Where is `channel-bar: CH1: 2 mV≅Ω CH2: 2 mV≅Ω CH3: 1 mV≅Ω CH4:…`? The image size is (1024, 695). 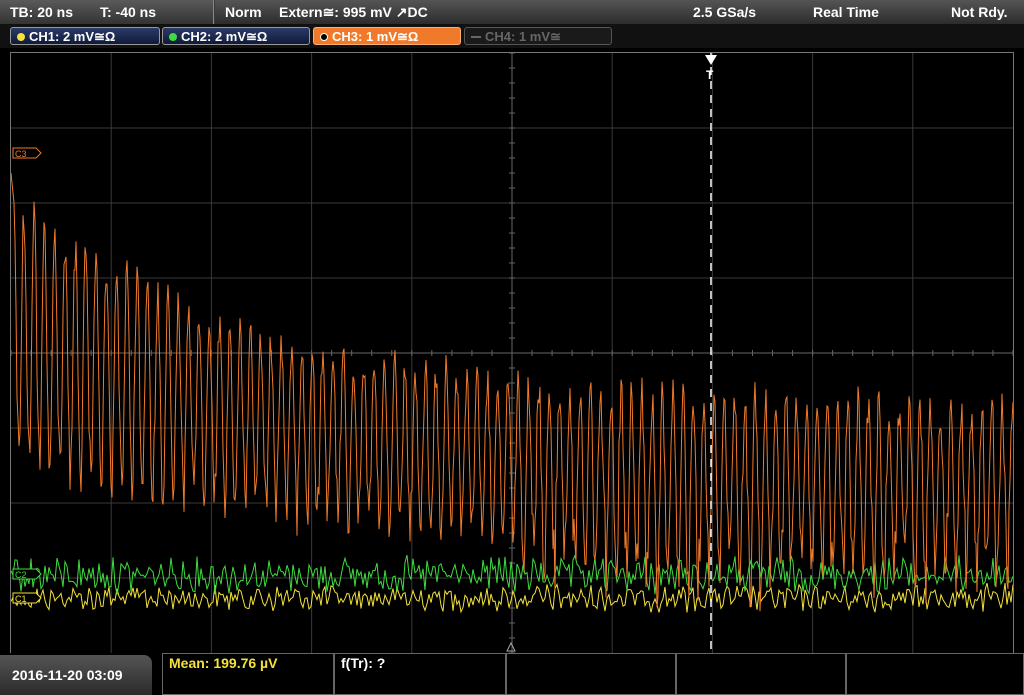
channel-bar: CH1: 2 mV≅Ω CH2: 2 mV≅Ω CH3: 1 mV≅Ω CH4:… is located at coordinates (512, 36).